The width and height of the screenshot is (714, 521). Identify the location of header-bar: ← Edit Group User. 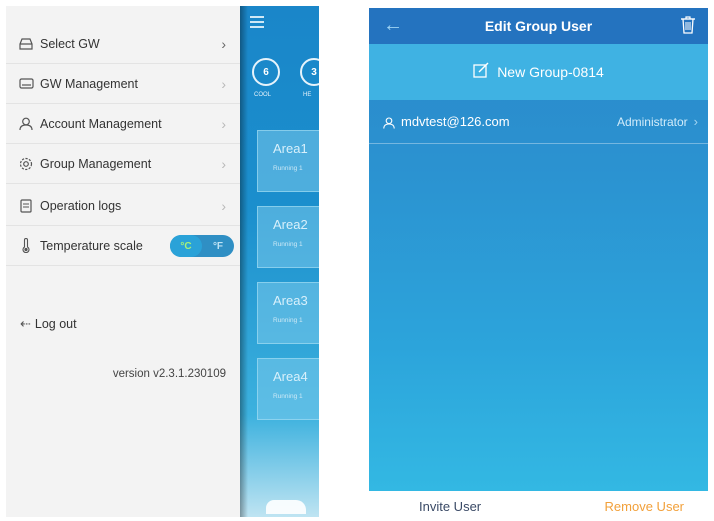
(538, 26).